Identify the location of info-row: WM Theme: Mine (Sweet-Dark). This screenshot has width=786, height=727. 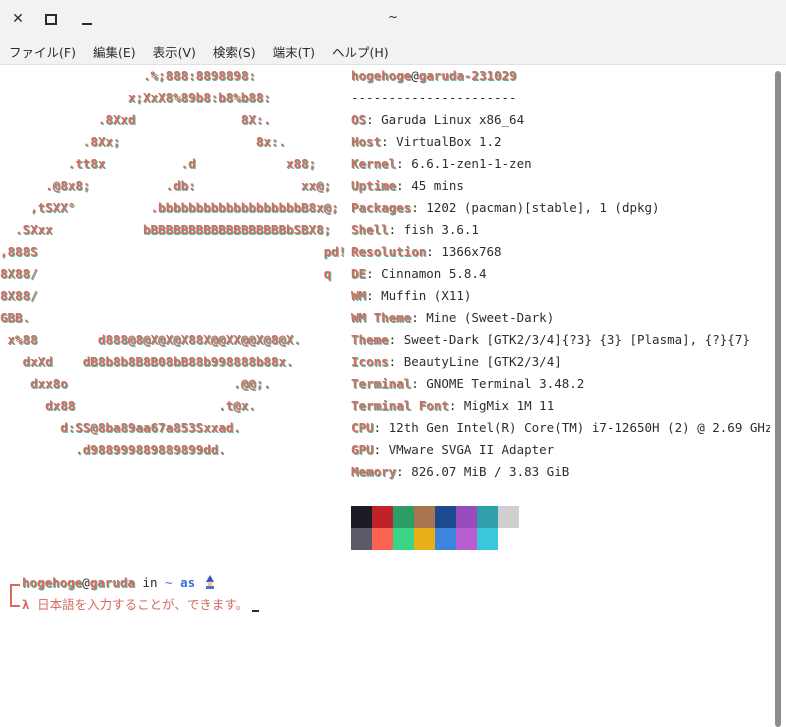
(452, 318).